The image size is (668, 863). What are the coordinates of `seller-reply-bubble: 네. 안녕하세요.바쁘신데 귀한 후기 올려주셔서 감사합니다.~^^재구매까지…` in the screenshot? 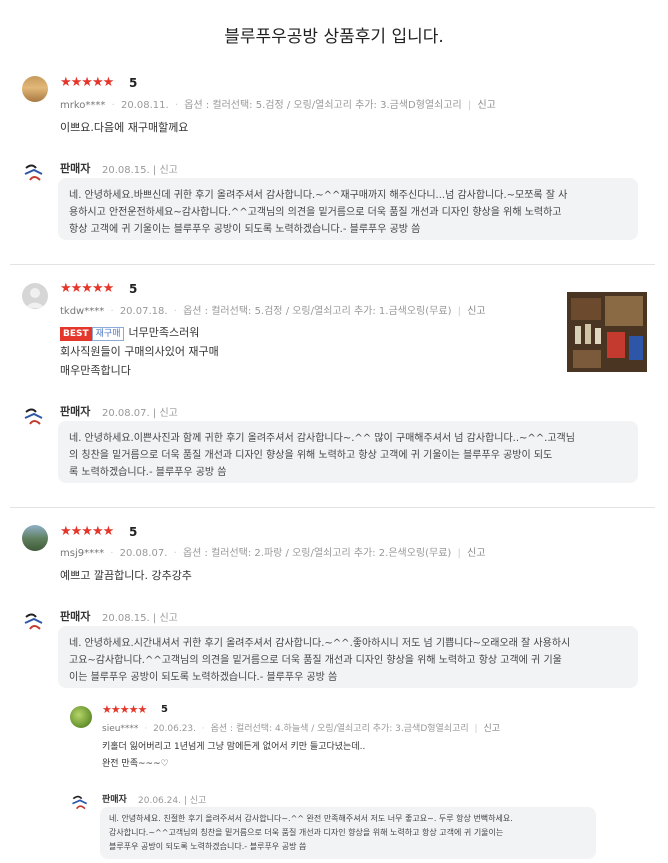 It's located at (348, 209).